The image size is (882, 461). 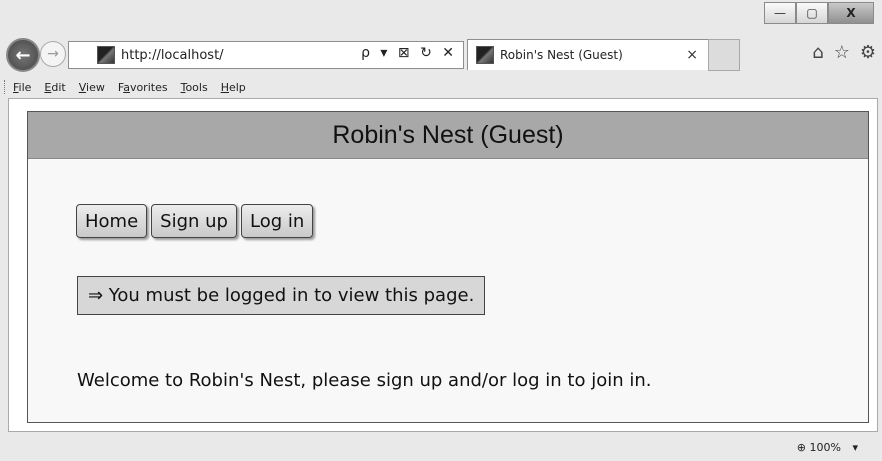 I want to click on window-controls: — ▢ X, so click(x=819, y=13).